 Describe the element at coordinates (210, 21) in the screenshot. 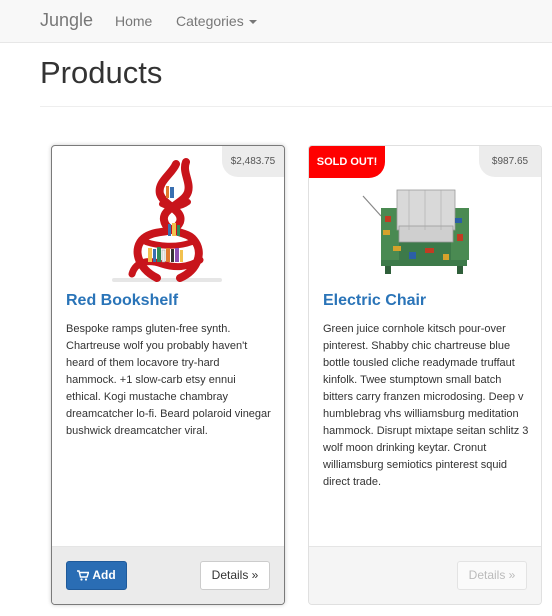

I see `nav-categories-label: Categories` at that location.